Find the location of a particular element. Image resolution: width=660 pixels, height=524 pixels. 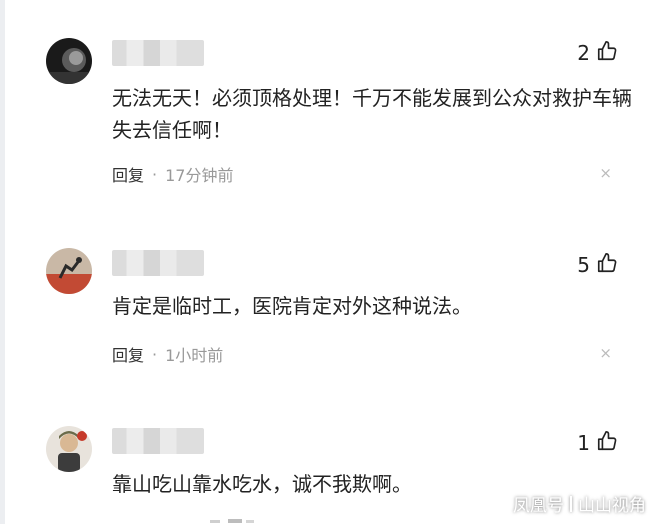

comment-meta: 回复 · 17分钟前 is located at coordinates (172, 174).